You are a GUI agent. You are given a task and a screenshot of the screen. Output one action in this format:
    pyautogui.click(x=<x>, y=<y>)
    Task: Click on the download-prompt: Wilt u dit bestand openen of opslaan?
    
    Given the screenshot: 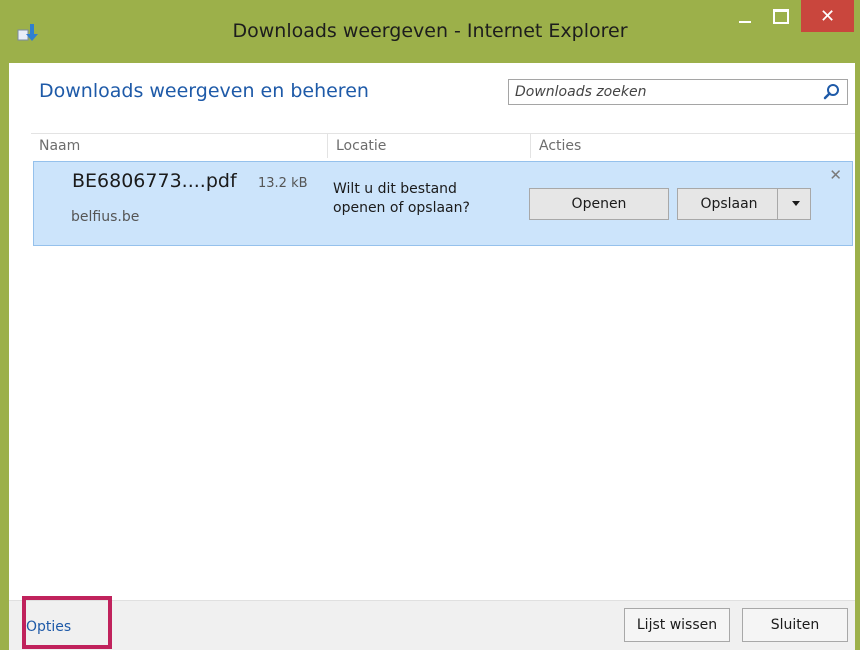 What is the action you would take?
    pyautogui.click(x=401, y=198)
    